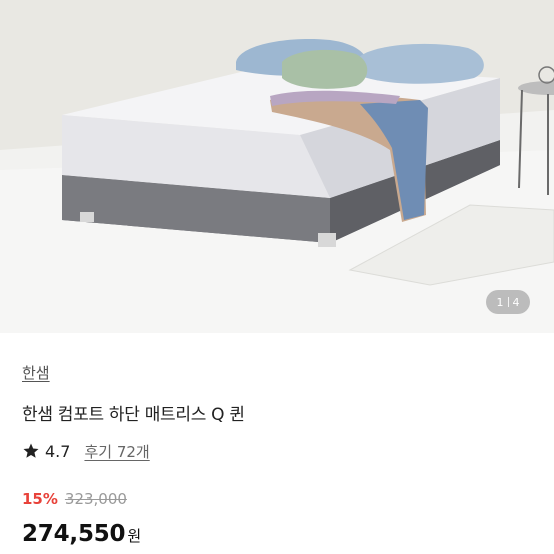  I want to click on rating-row: 4.7 후기 72개, so click(86, 451).